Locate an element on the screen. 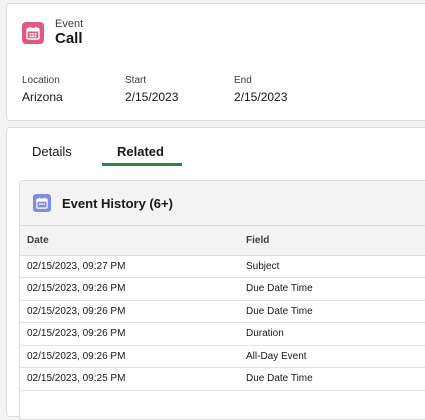  column-header-date: Date is located at coordinates (133, 241).